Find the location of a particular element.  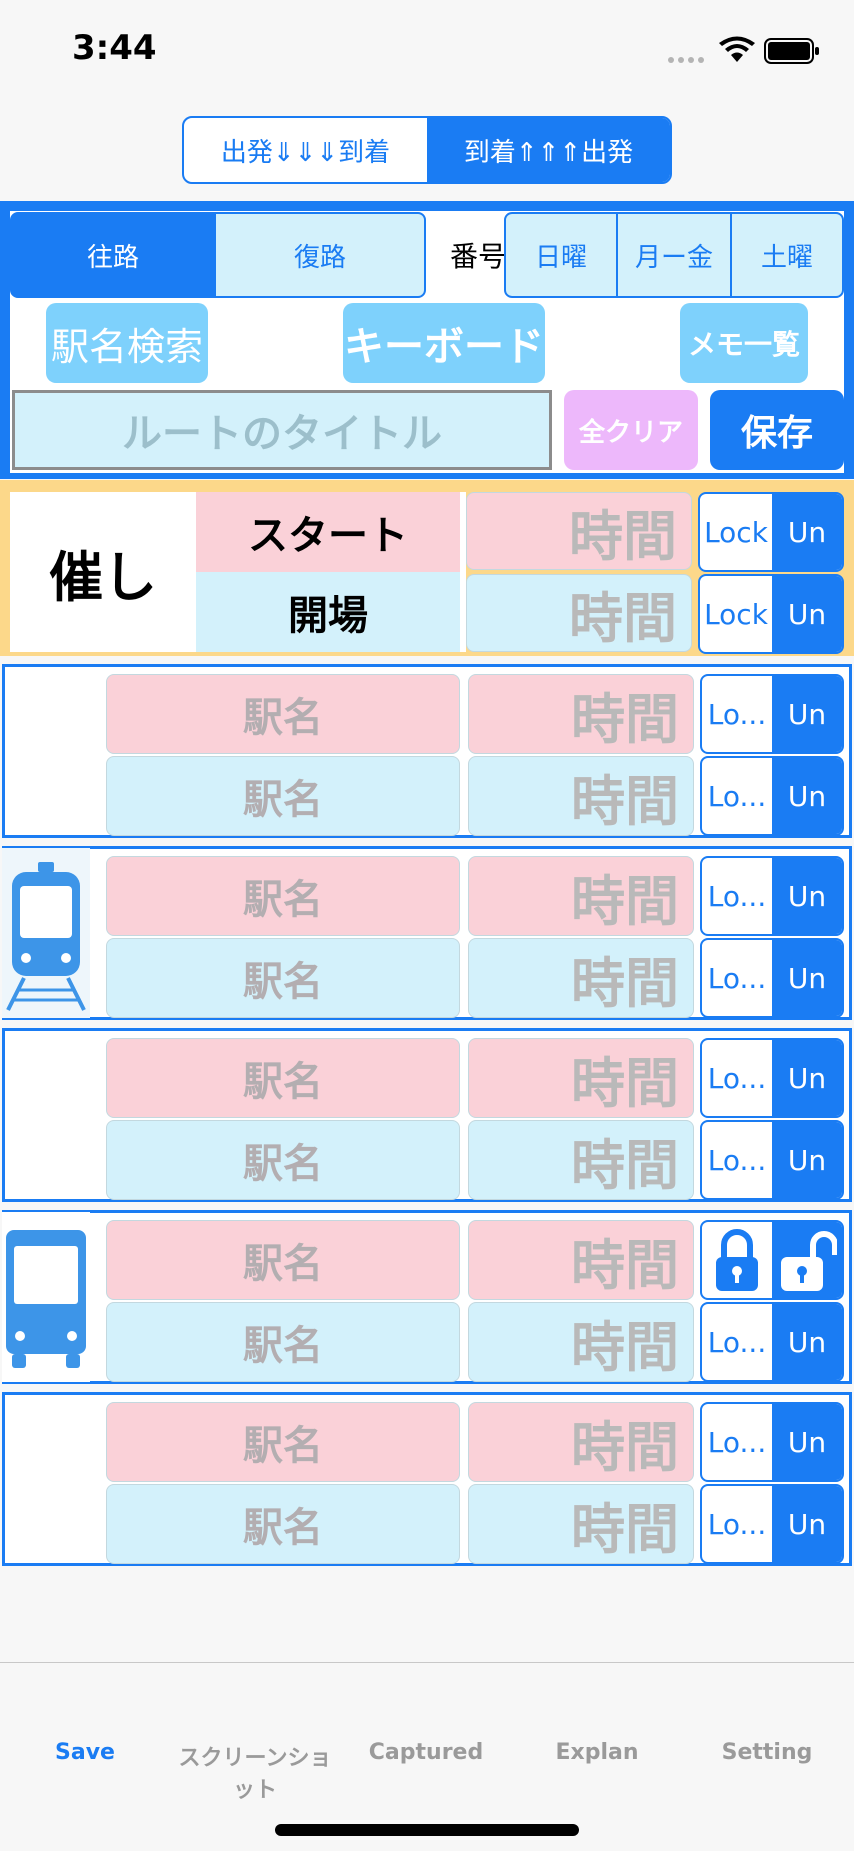

event-start-lock-toggle: Lock Un is located at coordinates (771, 532).